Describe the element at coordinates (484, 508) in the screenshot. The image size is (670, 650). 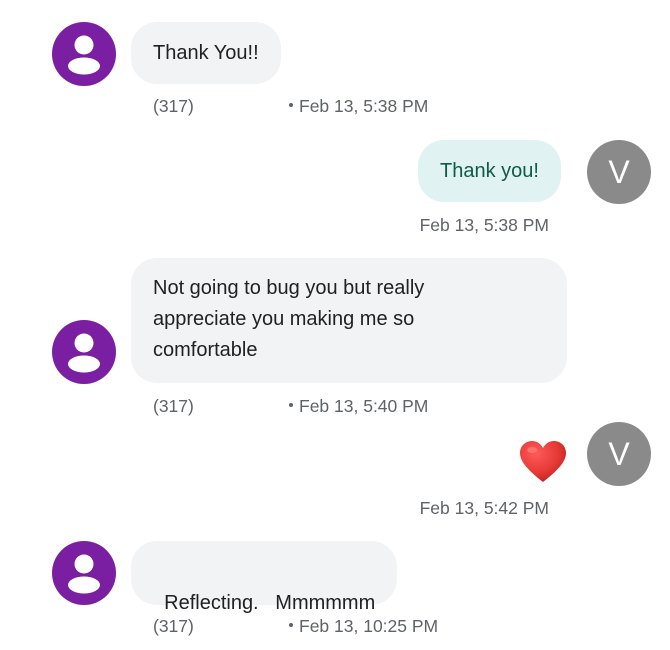
I see `message-timestamp: Feb 13, 5:42 PM` at that location.